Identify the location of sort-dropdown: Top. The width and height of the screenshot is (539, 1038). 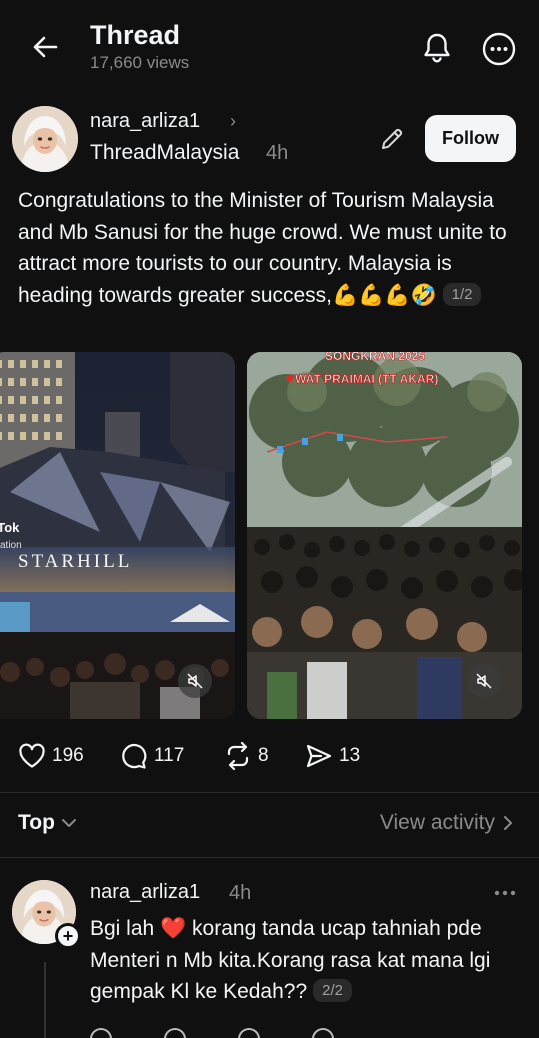
(47, 823).